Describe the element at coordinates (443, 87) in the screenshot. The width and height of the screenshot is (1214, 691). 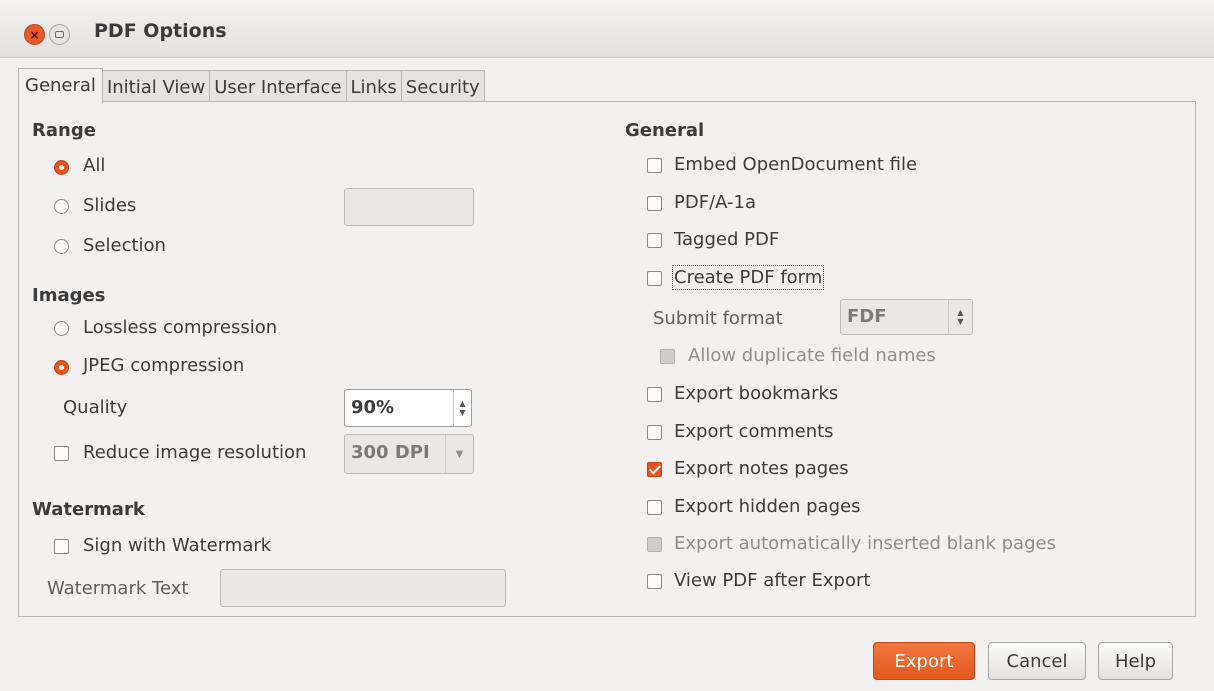
I see `tab-security: Security` at that location.